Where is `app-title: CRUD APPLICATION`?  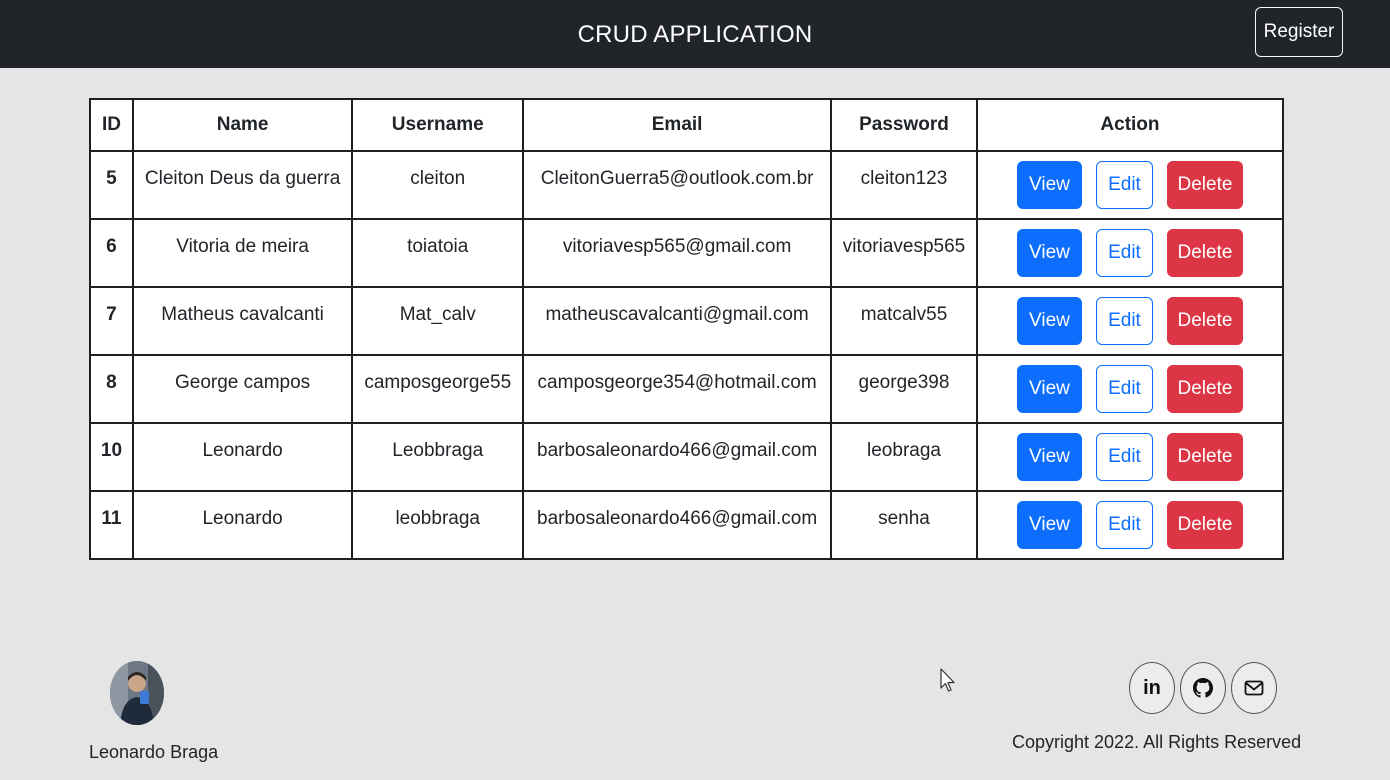 app-title: CRUD APPLICATION is located at coordinates (695, 34).